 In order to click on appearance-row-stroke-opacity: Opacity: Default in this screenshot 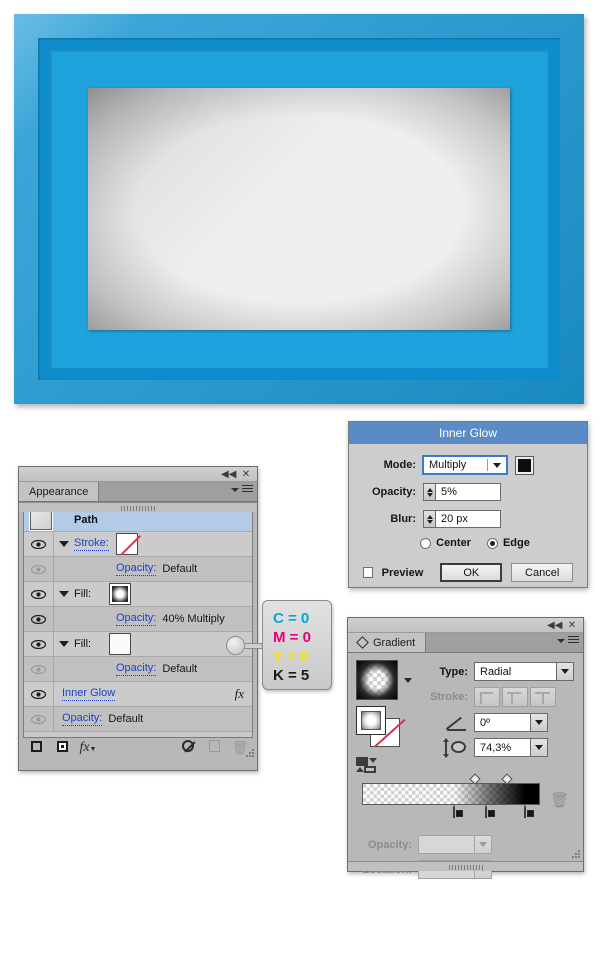, I will do `click(138, 569)`.